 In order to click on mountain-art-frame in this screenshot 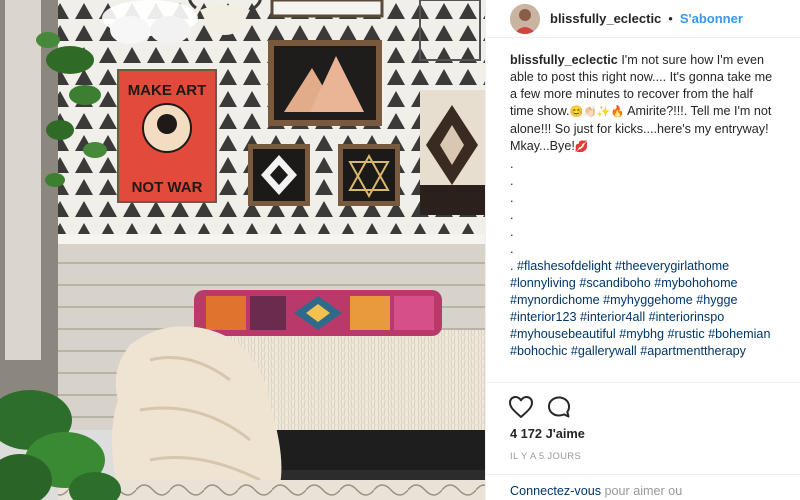, I will do `click(325, 83)`.